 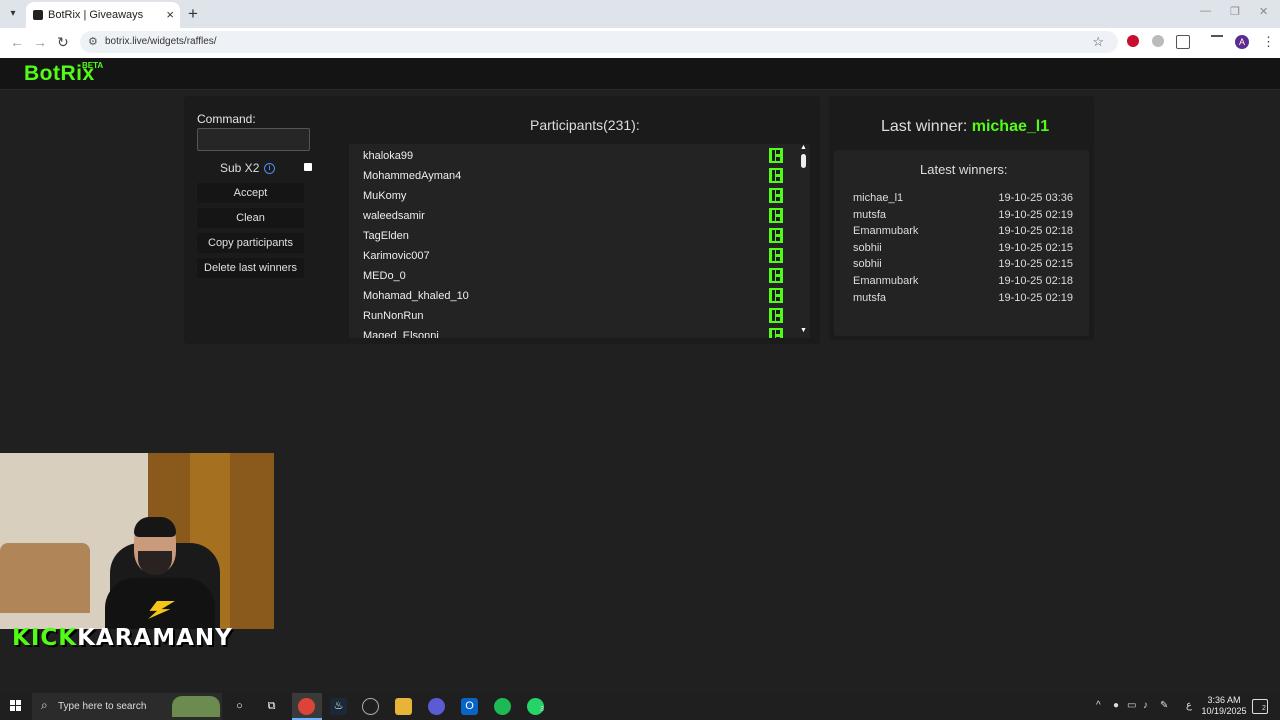 I want to click on scroll-down-arrow: ▼, so click(x=803, y=330).